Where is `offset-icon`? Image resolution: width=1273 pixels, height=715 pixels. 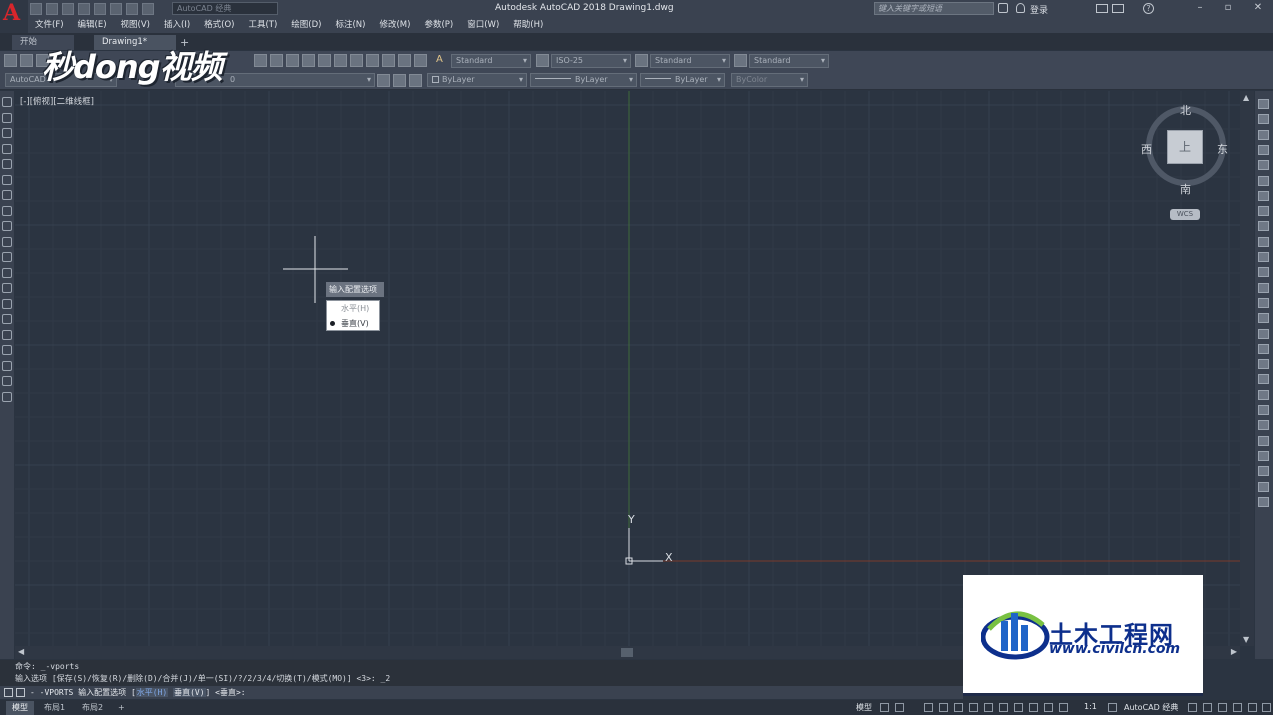 offset-icon is located at coordinates (1263, 149).